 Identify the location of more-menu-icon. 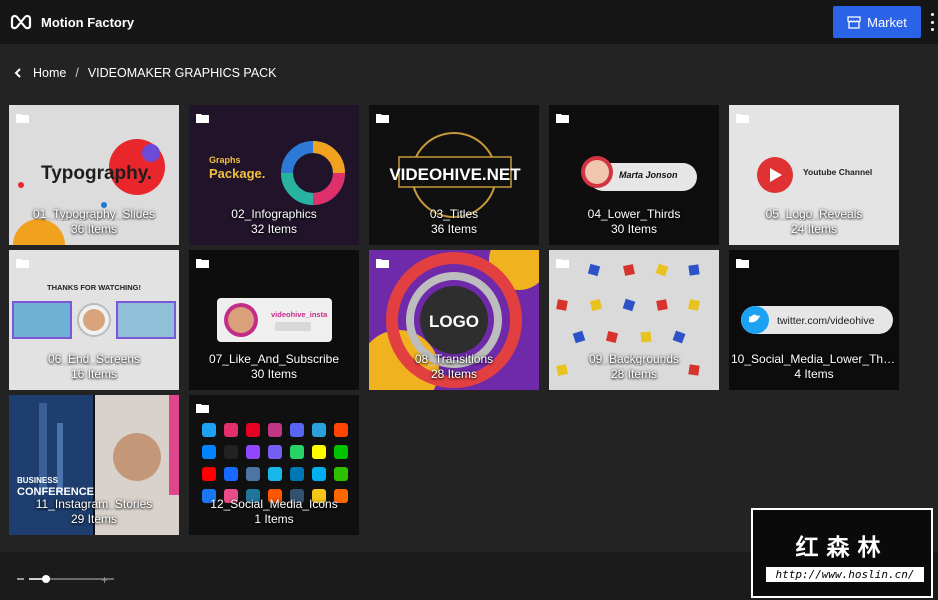
(932, 22).